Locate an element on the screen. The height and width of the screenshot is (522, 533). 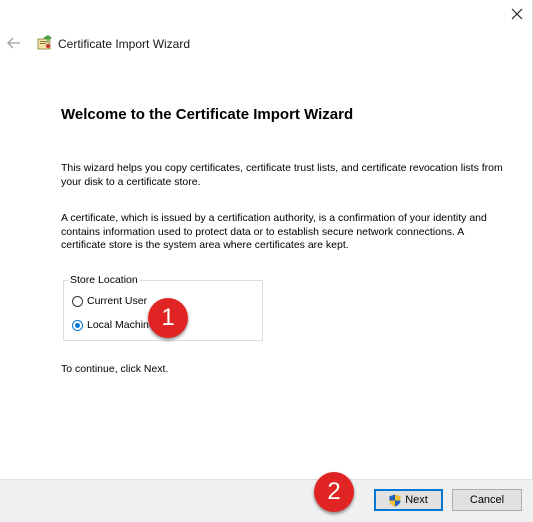
close-button is located at coordinates (517, 14).